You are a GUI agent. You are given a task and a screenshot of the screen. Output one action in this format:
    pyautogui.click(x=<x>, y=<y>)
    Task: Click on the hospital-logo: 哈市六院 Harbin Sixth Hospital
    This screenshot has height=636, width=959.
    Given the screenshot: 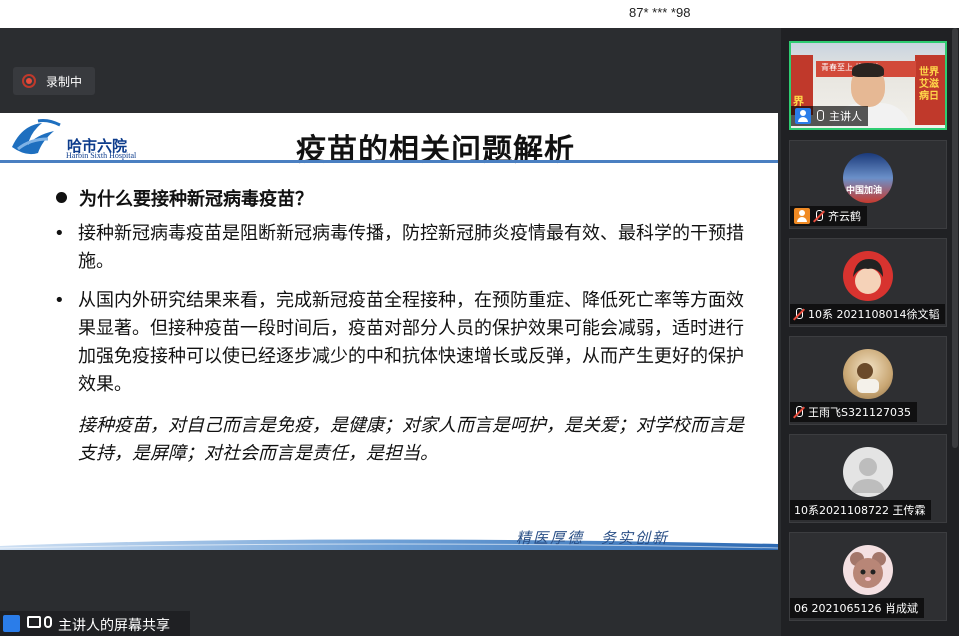 What is the action you would take?
    pyautogui.click(x=78, y=139)
    